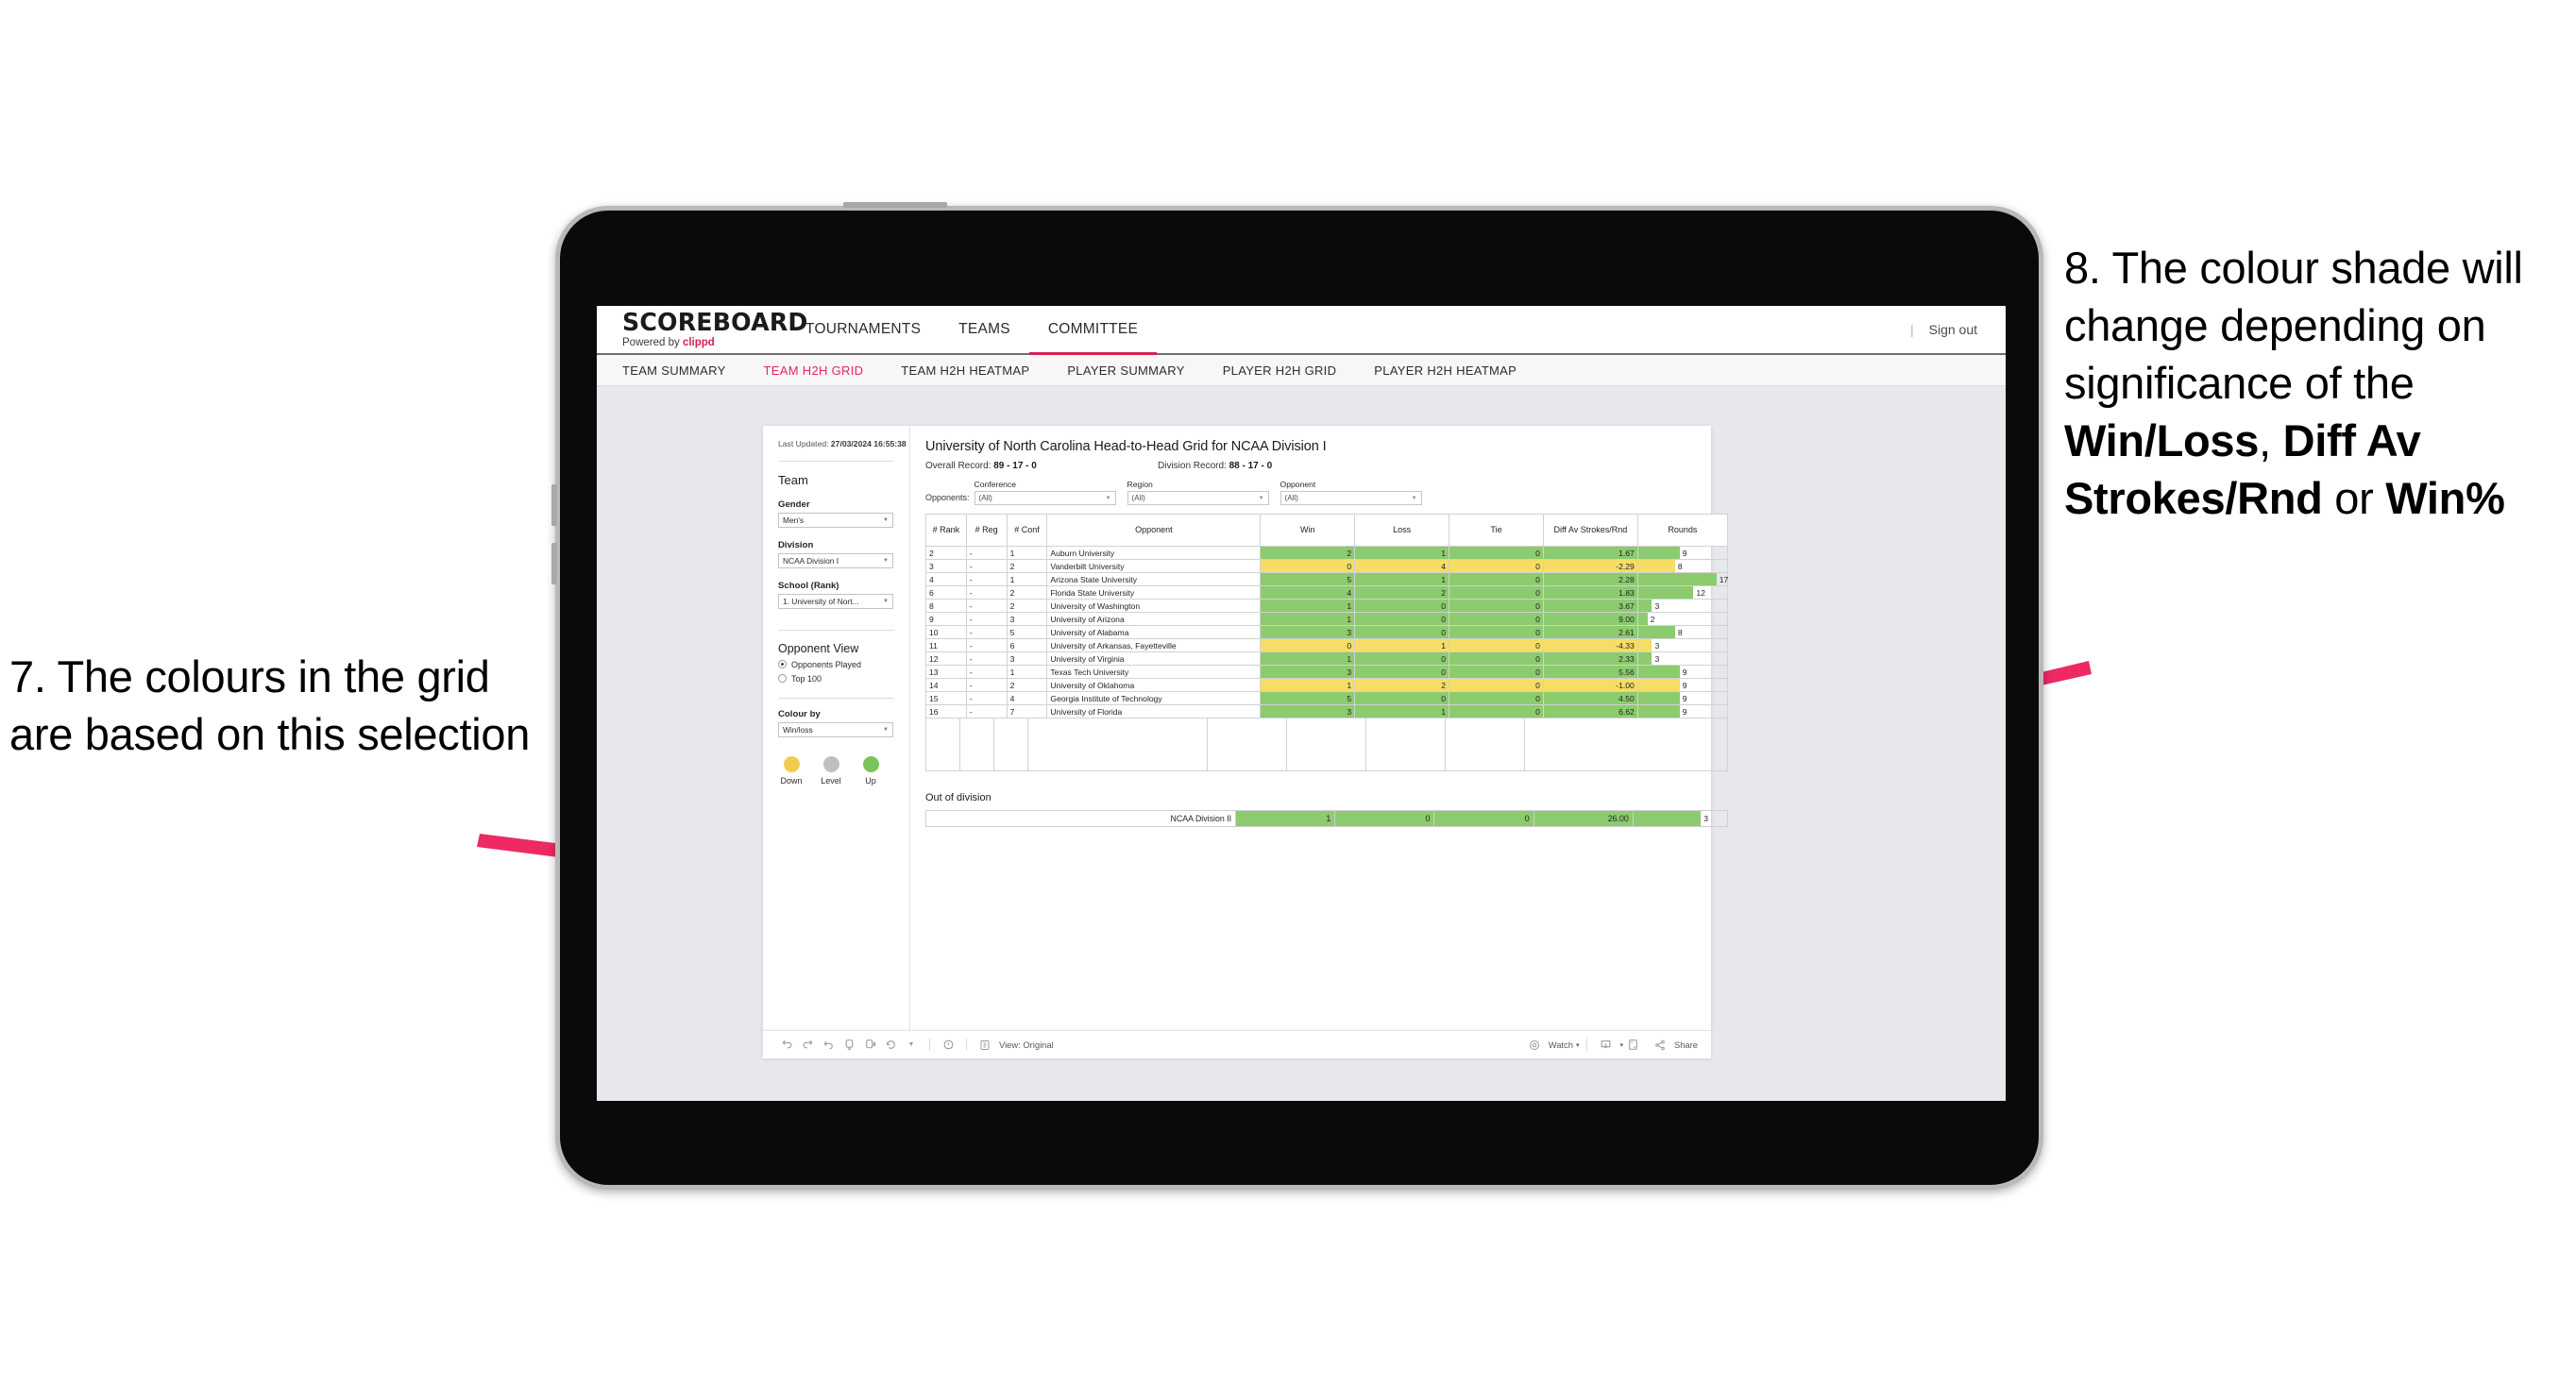 The width and height of the screenshot is (2576, 1386). I want to click on legend-label-level: Level, so click(831, 780).